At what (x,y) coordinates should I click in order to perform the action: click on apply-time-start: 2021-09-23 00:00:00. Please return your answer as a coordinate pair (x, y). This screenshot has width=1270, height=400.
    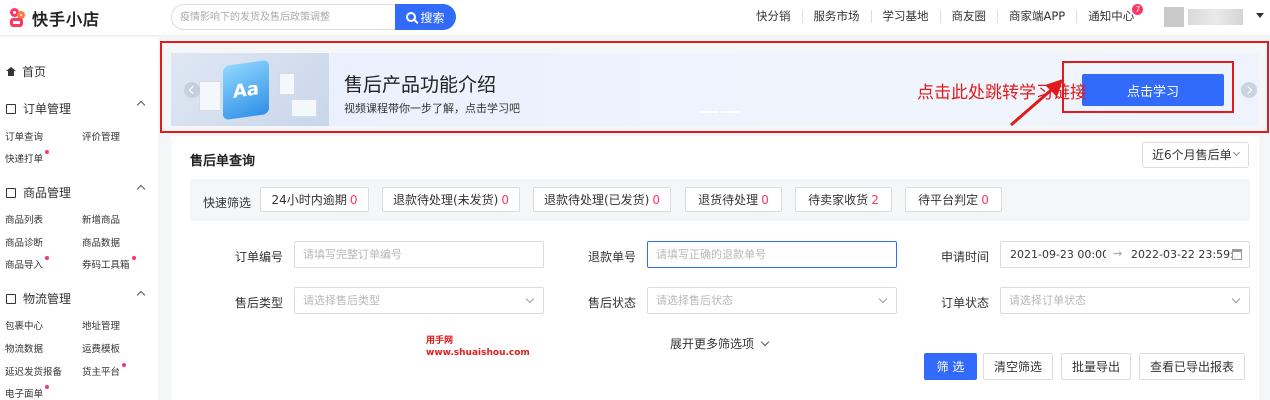
    Looking at the image, I should click on (1058, 254).